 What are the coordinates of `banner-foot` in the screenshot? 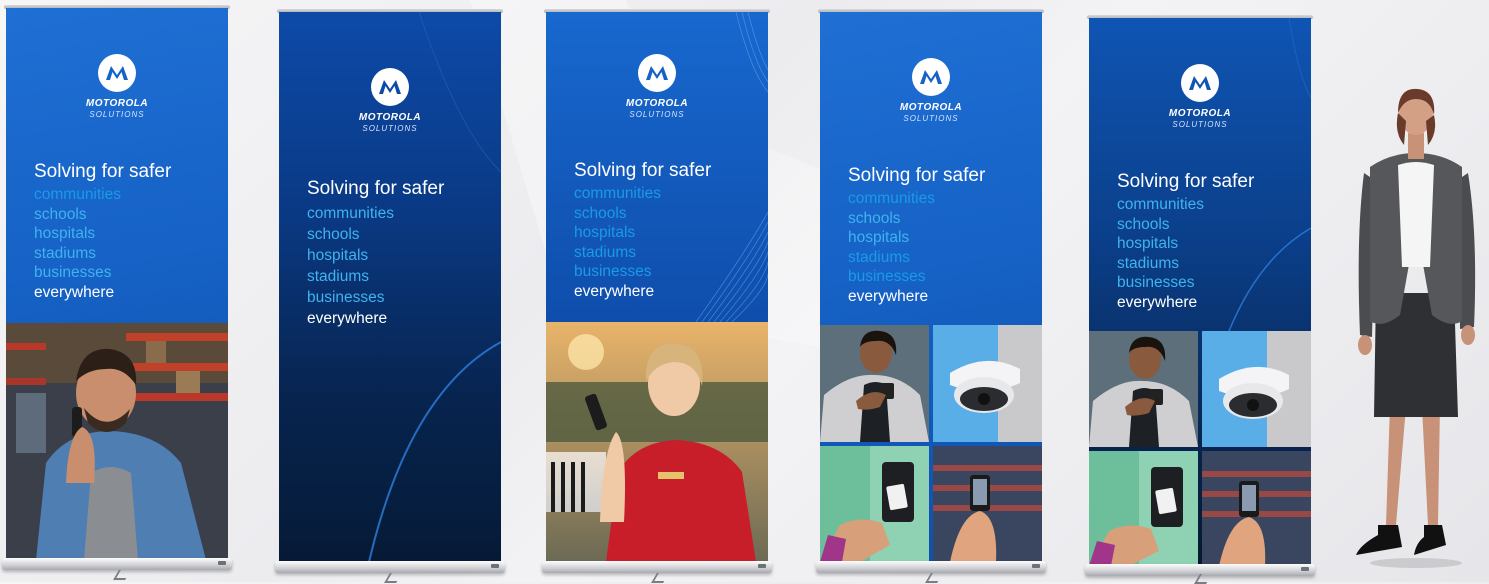 It's located at (122, 575).